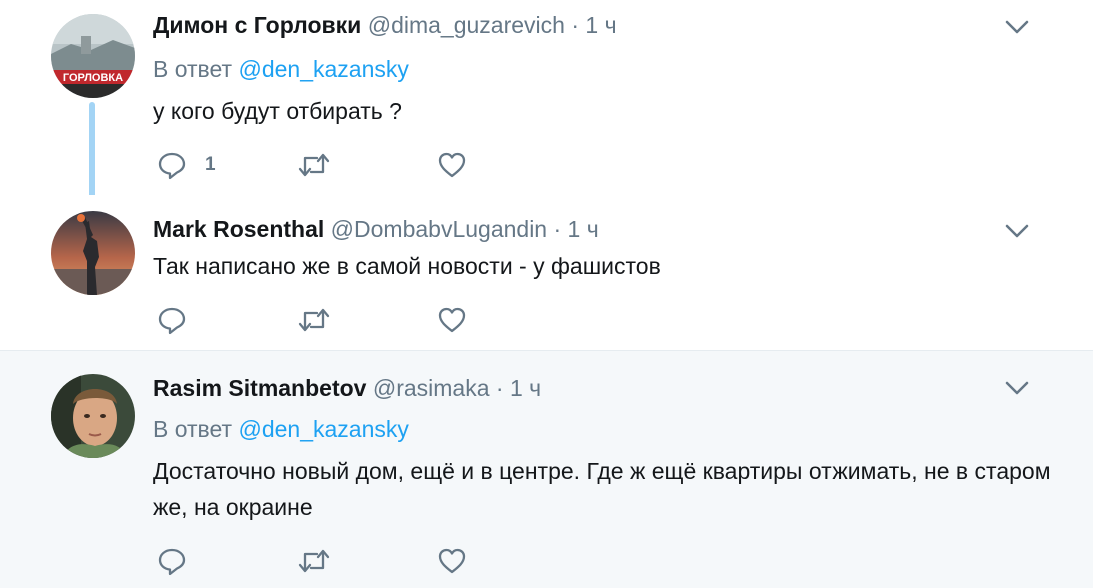  I want to click on tweet-text: у кого будут отбирать ?, so click(277, 111).